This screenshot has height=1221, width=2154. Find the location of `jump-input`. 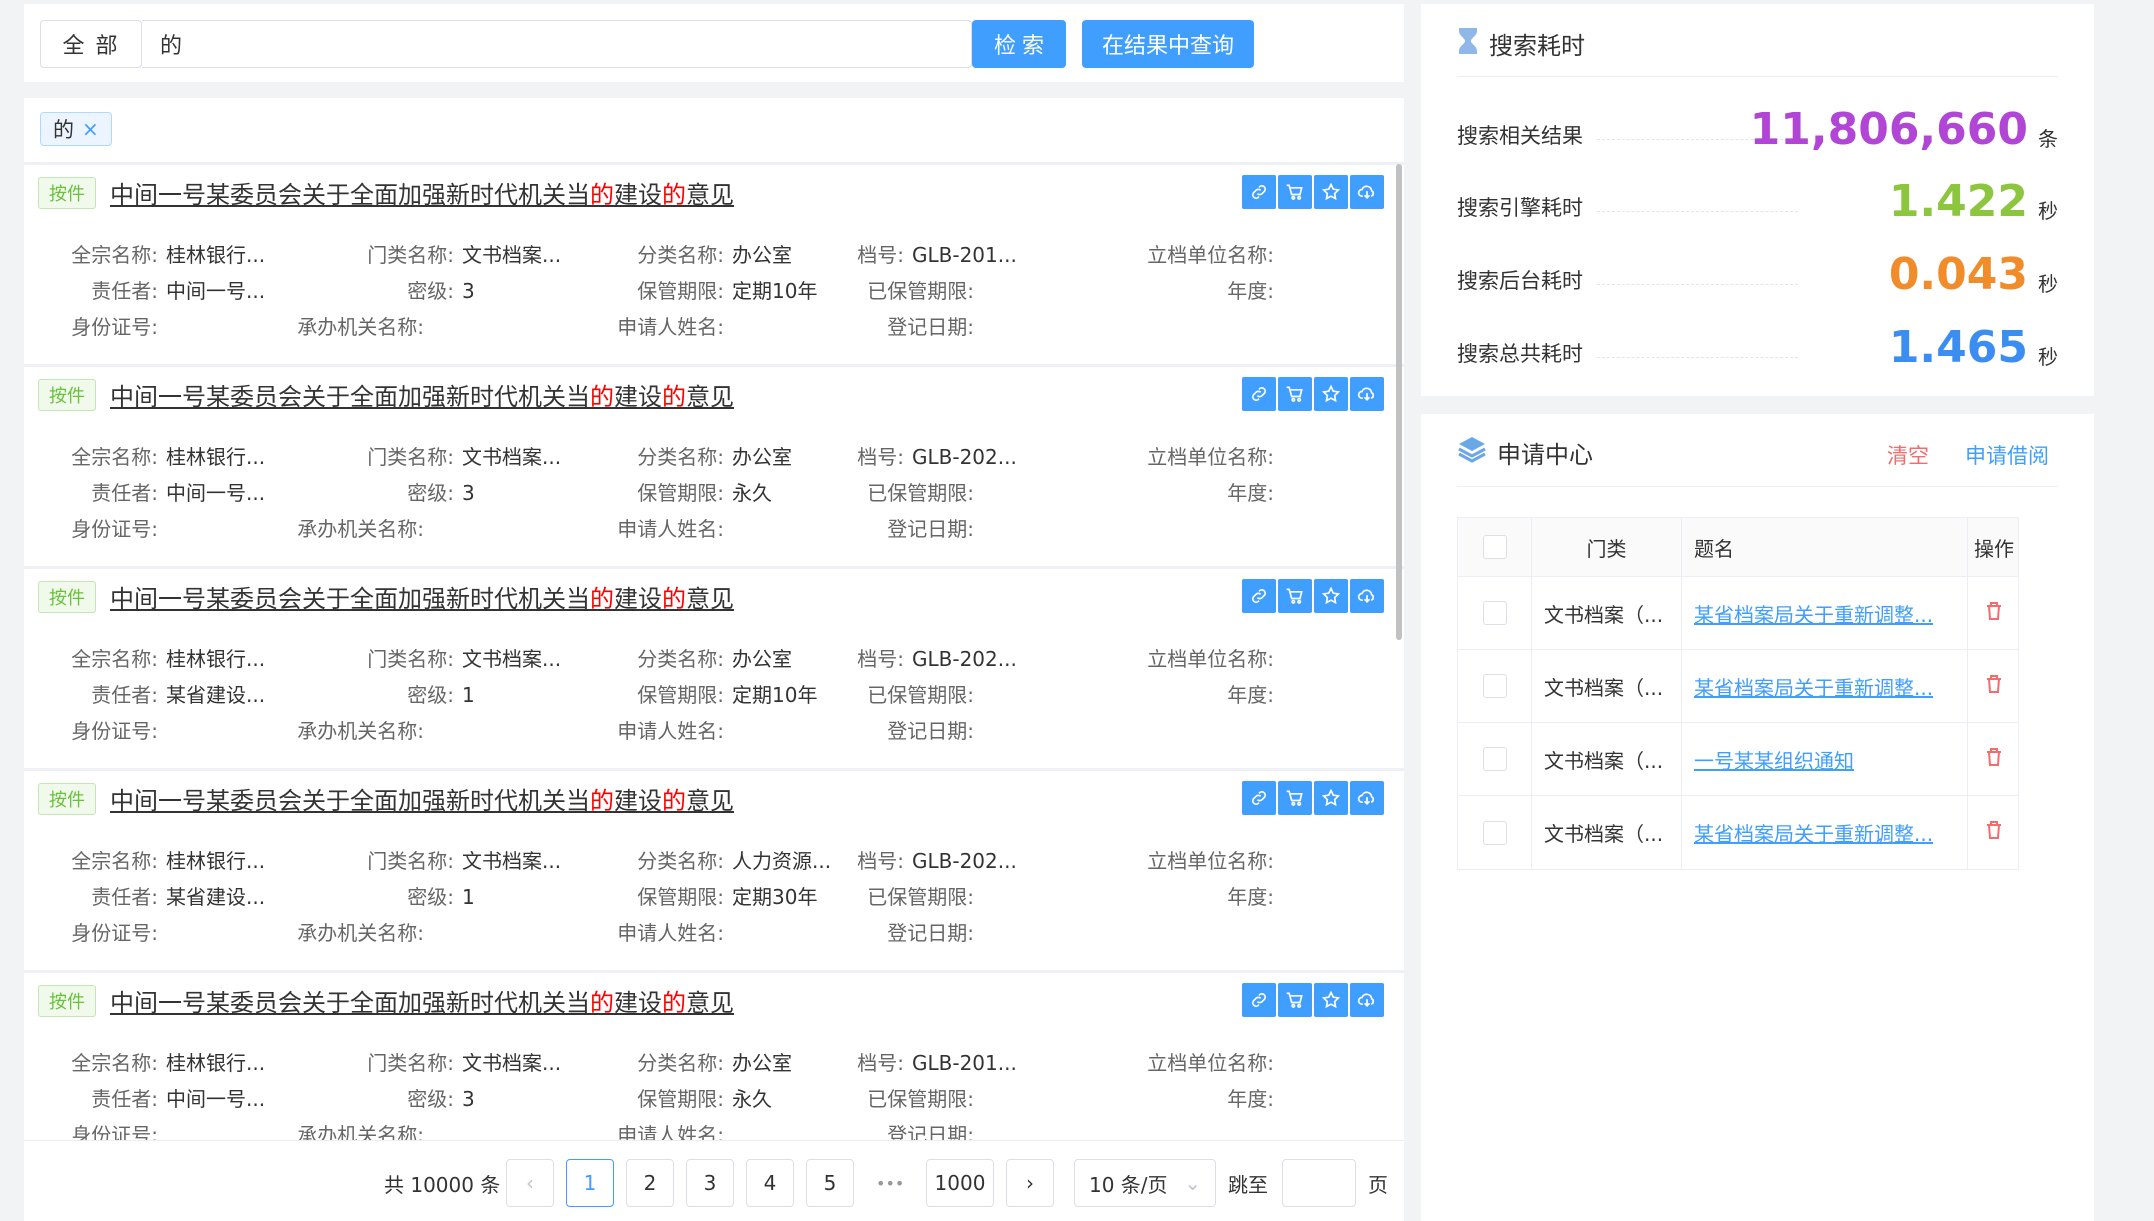

jump-input is located at coordinates (1319, 1183).